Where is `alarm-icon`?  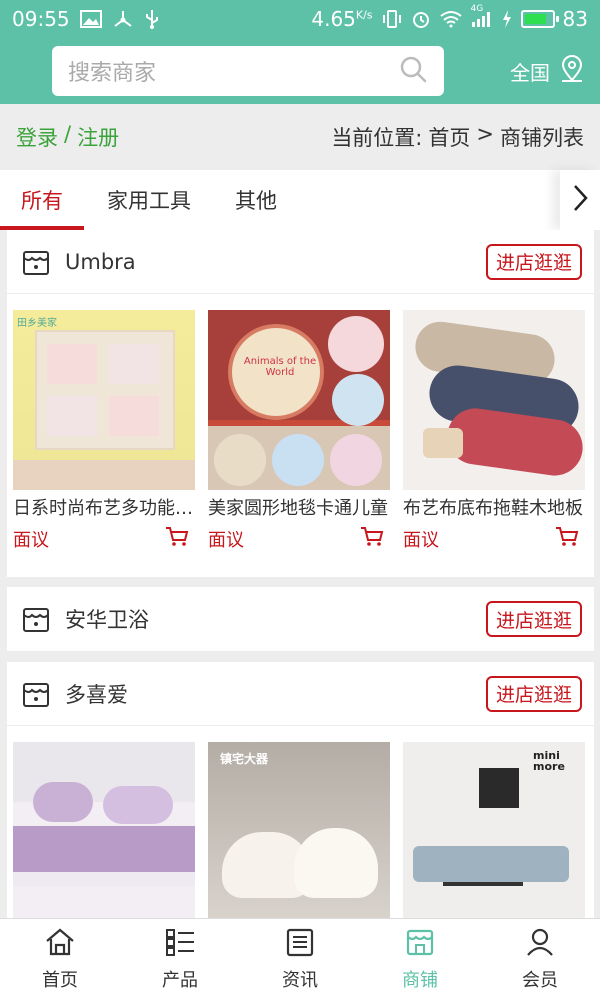
alarm-icon is located at coordinates (421, 19).